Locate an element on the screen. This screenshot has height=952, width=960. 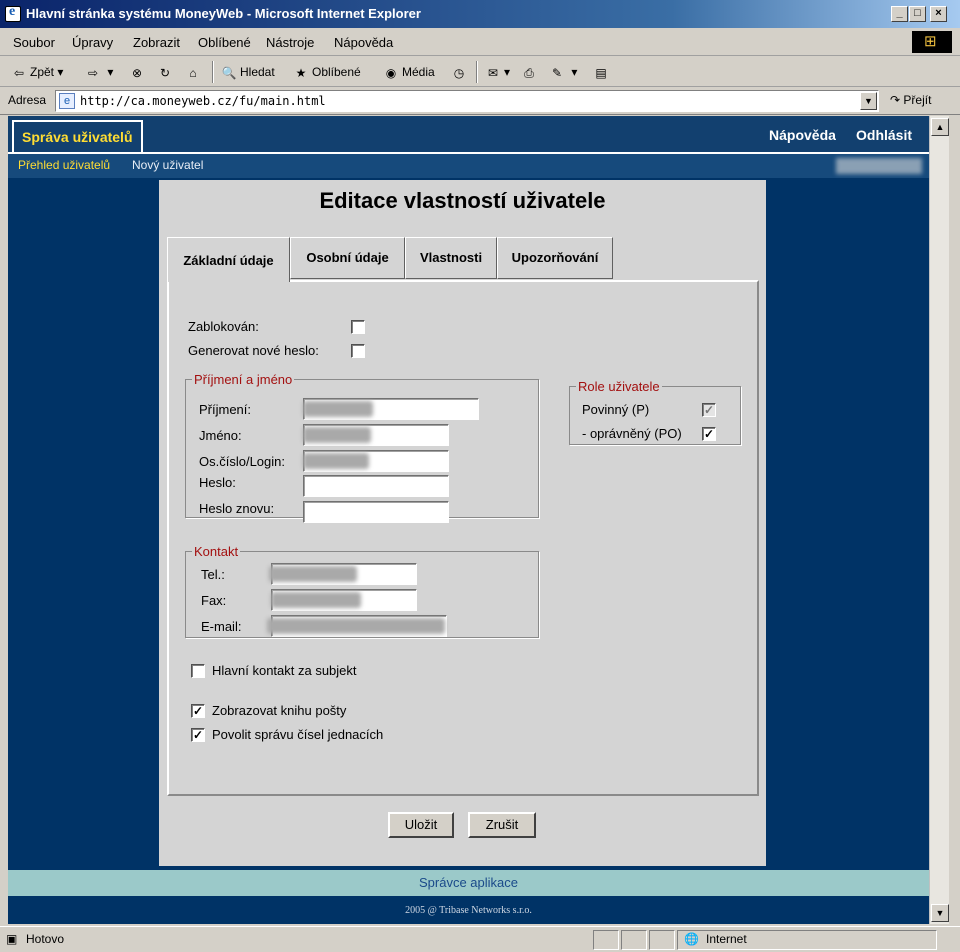
toolbar-separator is located at coordinates (213, 72).